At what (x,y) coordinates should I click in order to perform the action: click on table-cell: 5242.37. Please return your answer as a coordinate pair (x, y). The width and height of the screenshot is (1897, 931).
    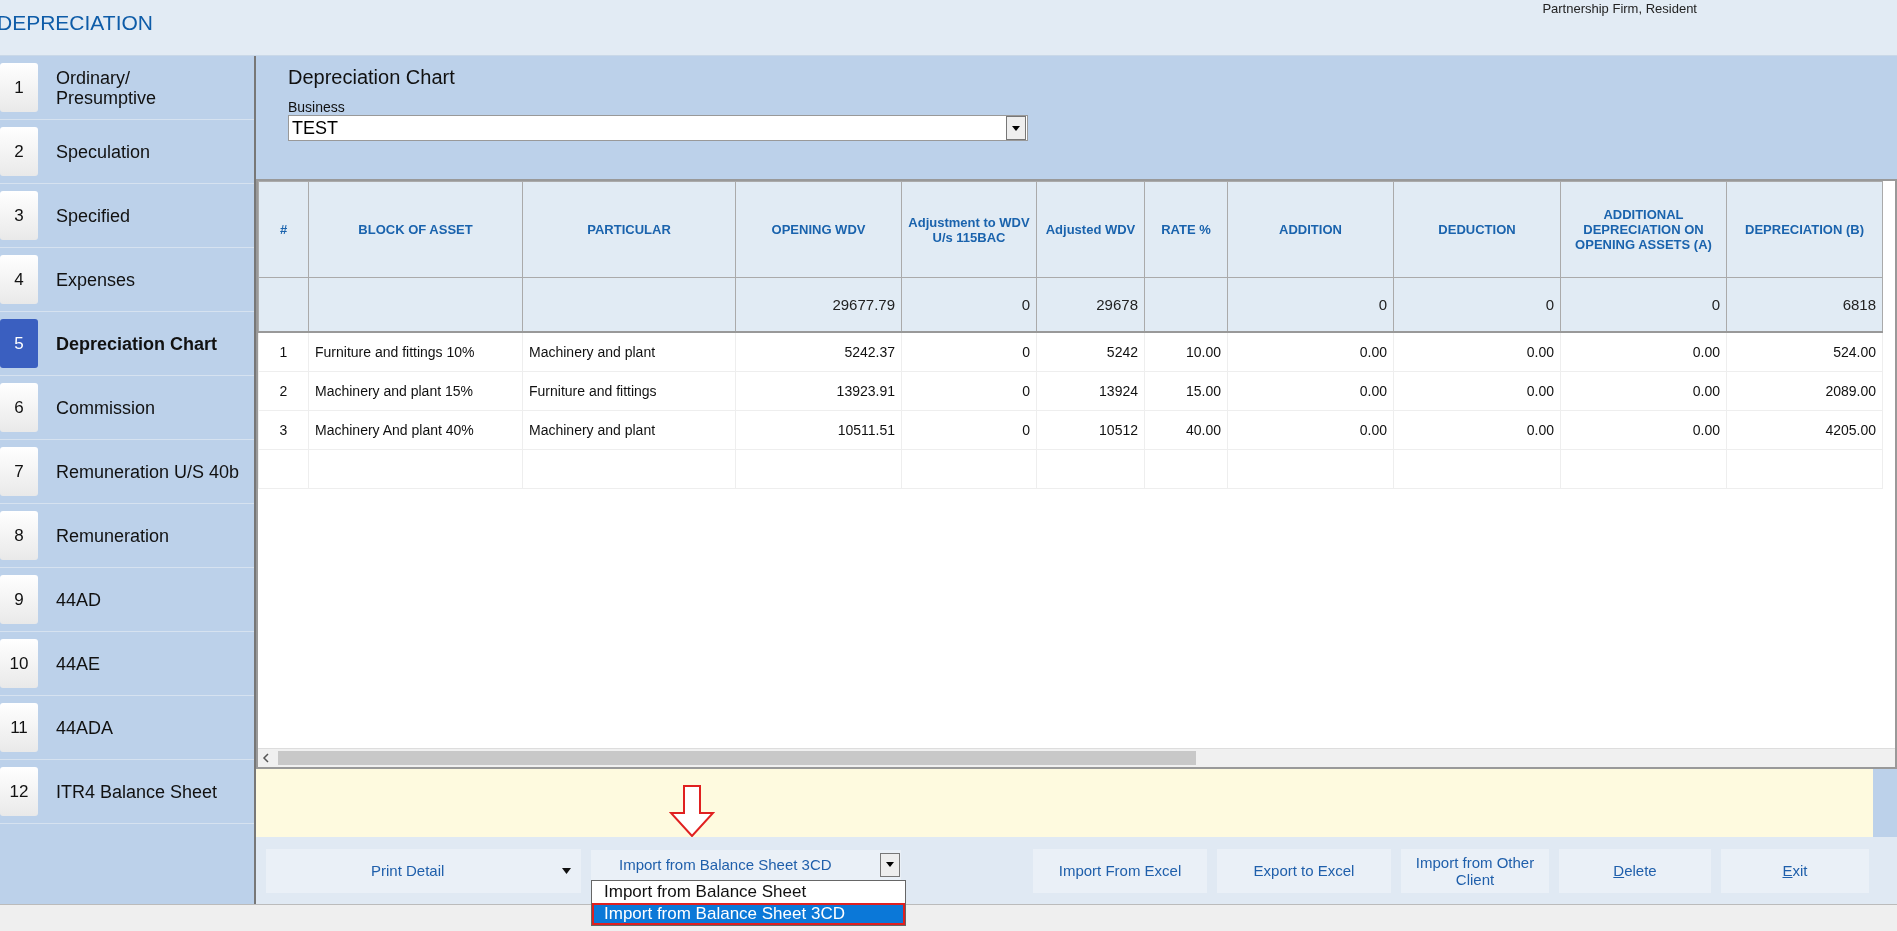
    Looking at the image, I should click on (818, 352).